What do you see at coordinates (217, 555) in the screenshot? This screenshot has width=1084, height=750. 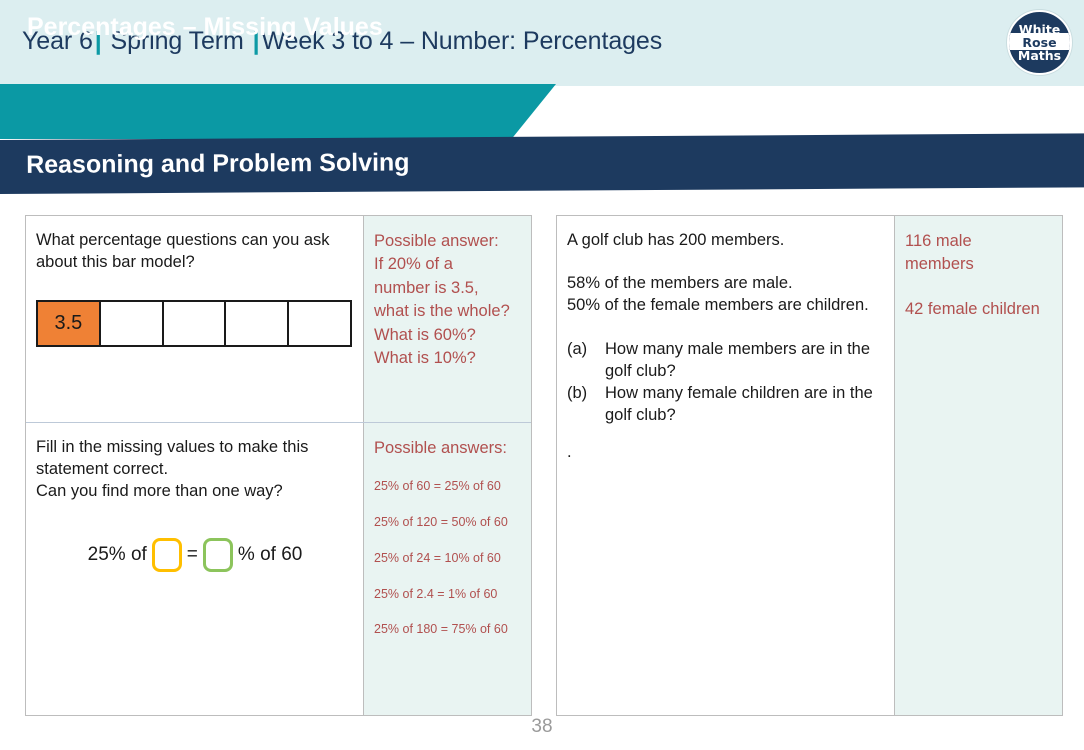 I see `answer-box-green` at bounding box center [217, 555].